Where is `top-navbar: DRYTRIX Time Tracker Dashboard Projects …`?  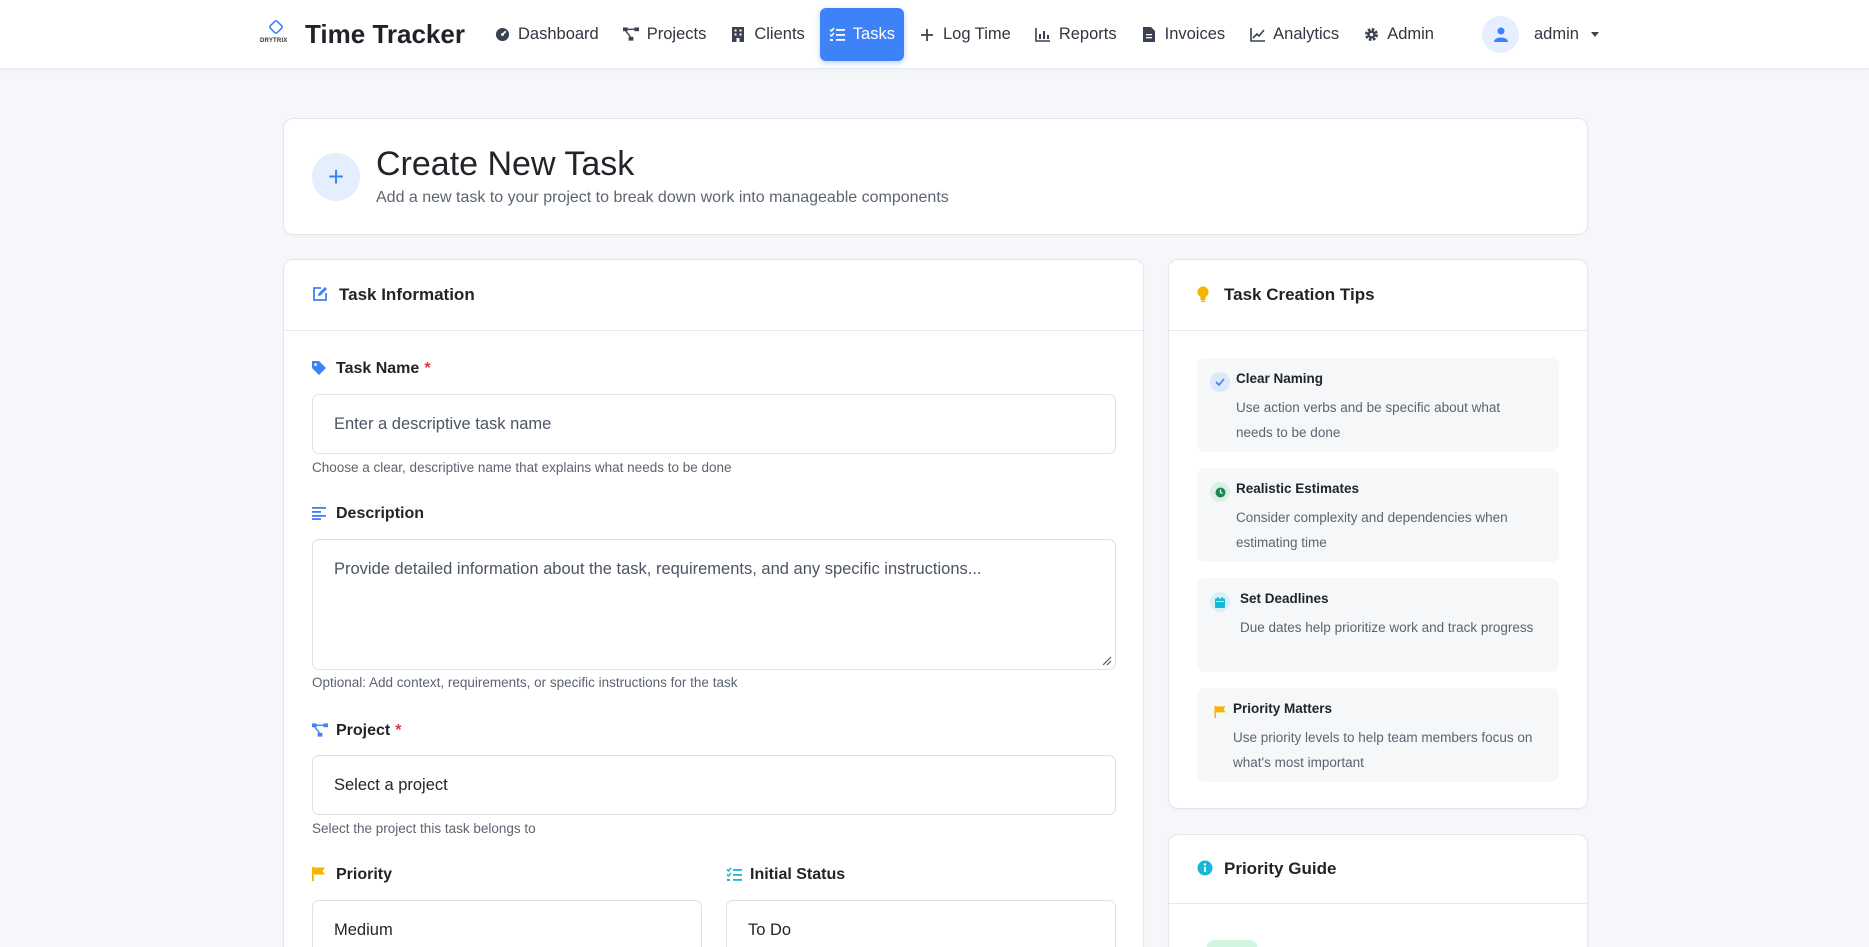
top-navbar: DRYTRIX Time Tracker Dashboard Projects … is located at coordinates (934, 34).